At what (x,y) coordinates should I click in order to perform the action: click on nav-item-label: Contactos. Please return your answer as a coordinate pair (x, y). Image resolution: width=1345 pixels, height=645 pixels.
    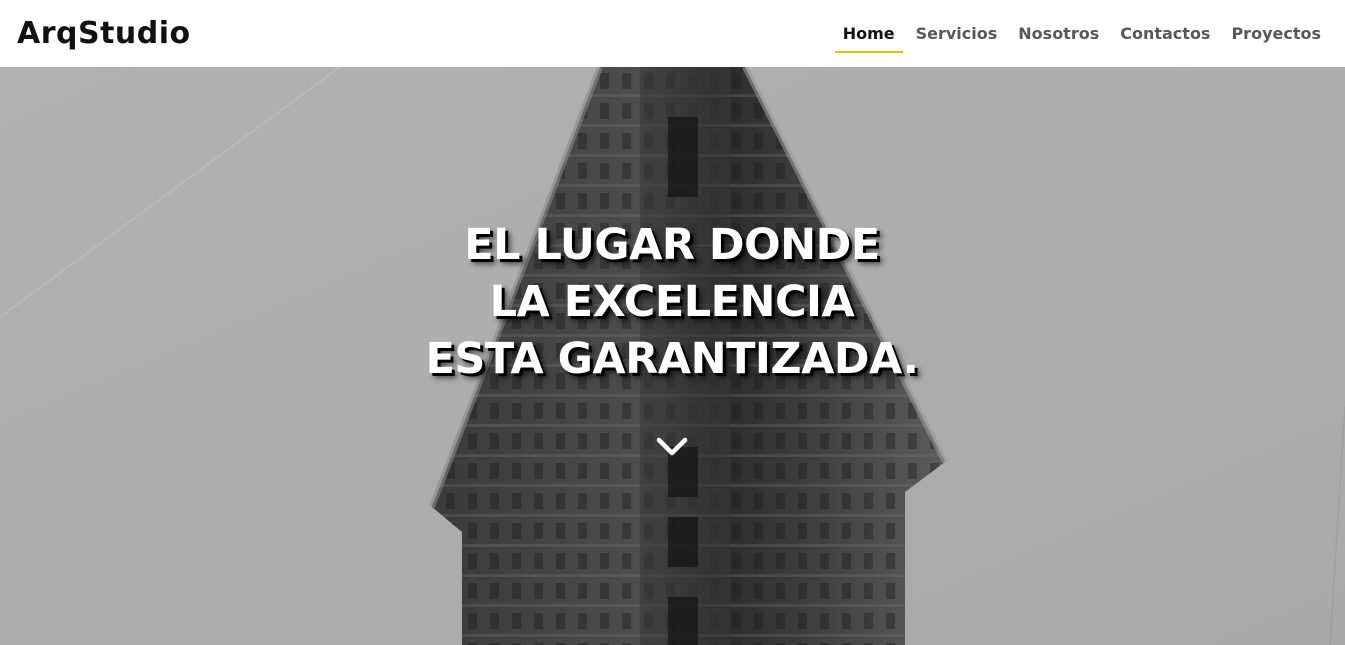
    Looking at the image, I should click on (1165, 33).